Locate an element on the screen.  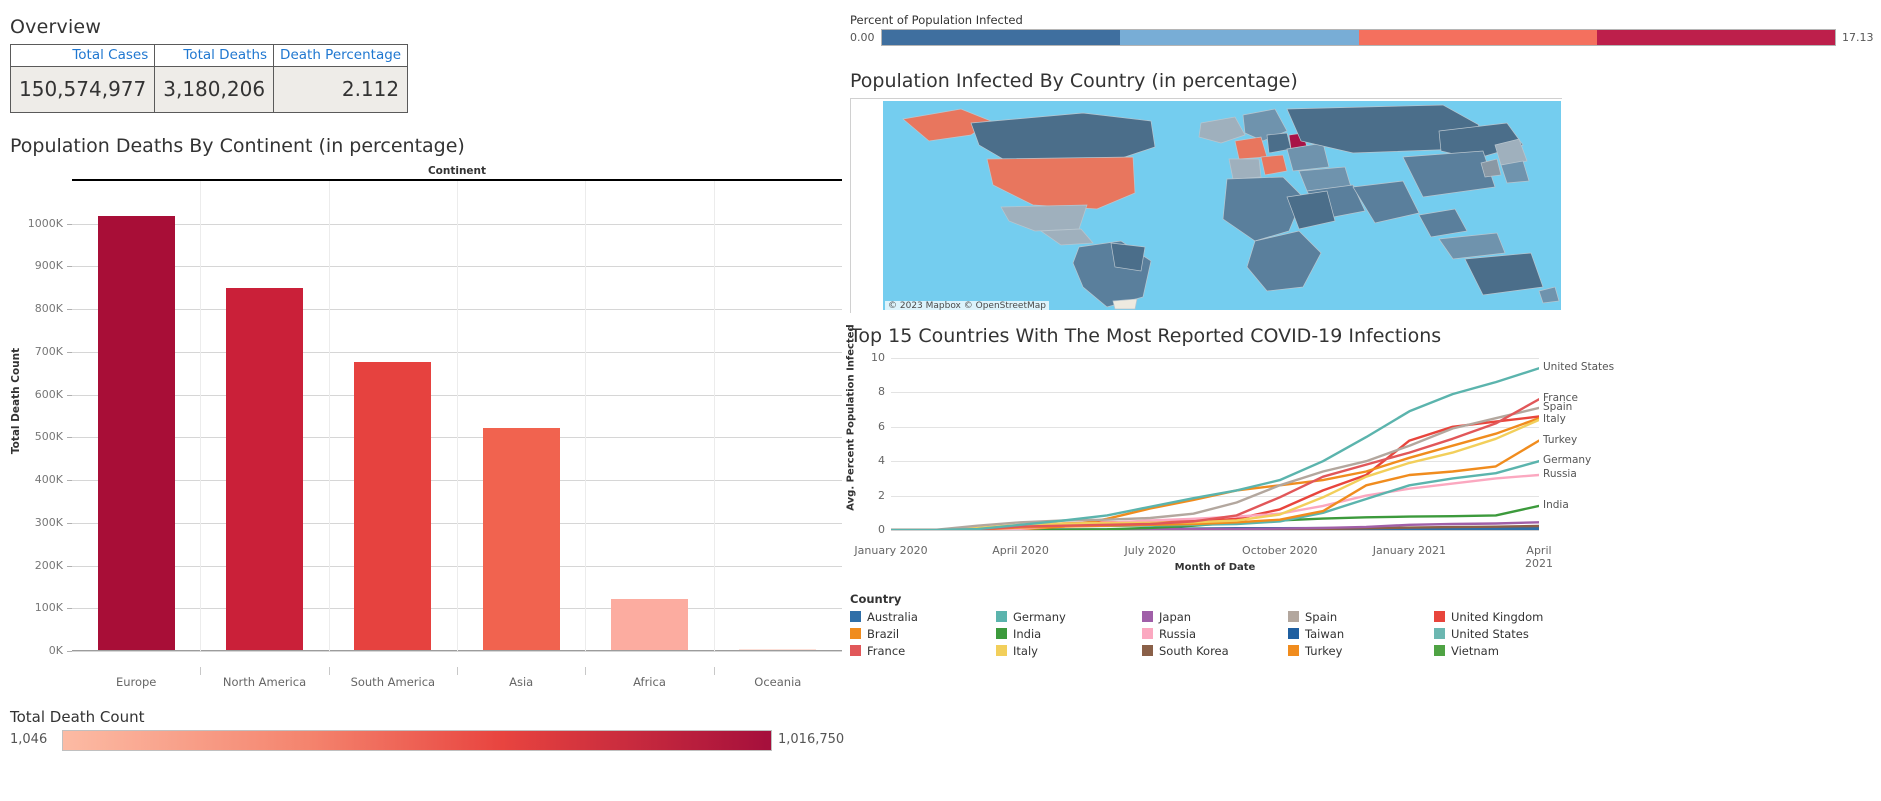
series-end-label-italy: Italy is located at coordinates (1554, 419).